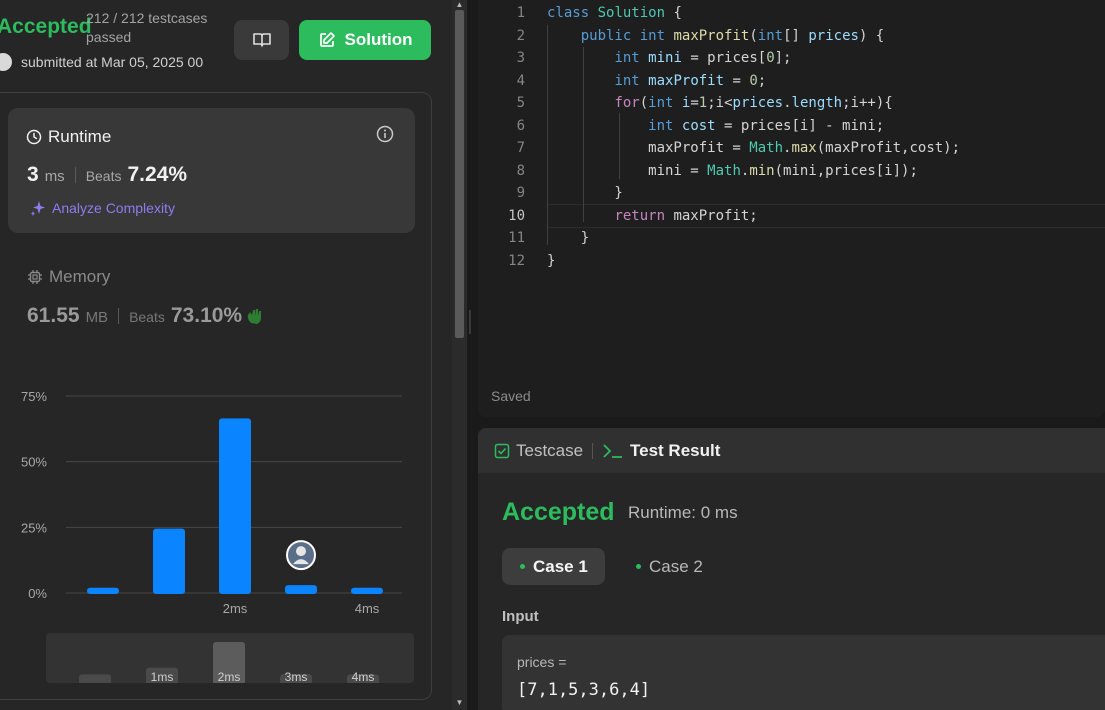 The height and width of the screenshot is (710, 1105). Describe the element at coordinates (470, 322) in the screenshot. I see `resize-handle` at that location.